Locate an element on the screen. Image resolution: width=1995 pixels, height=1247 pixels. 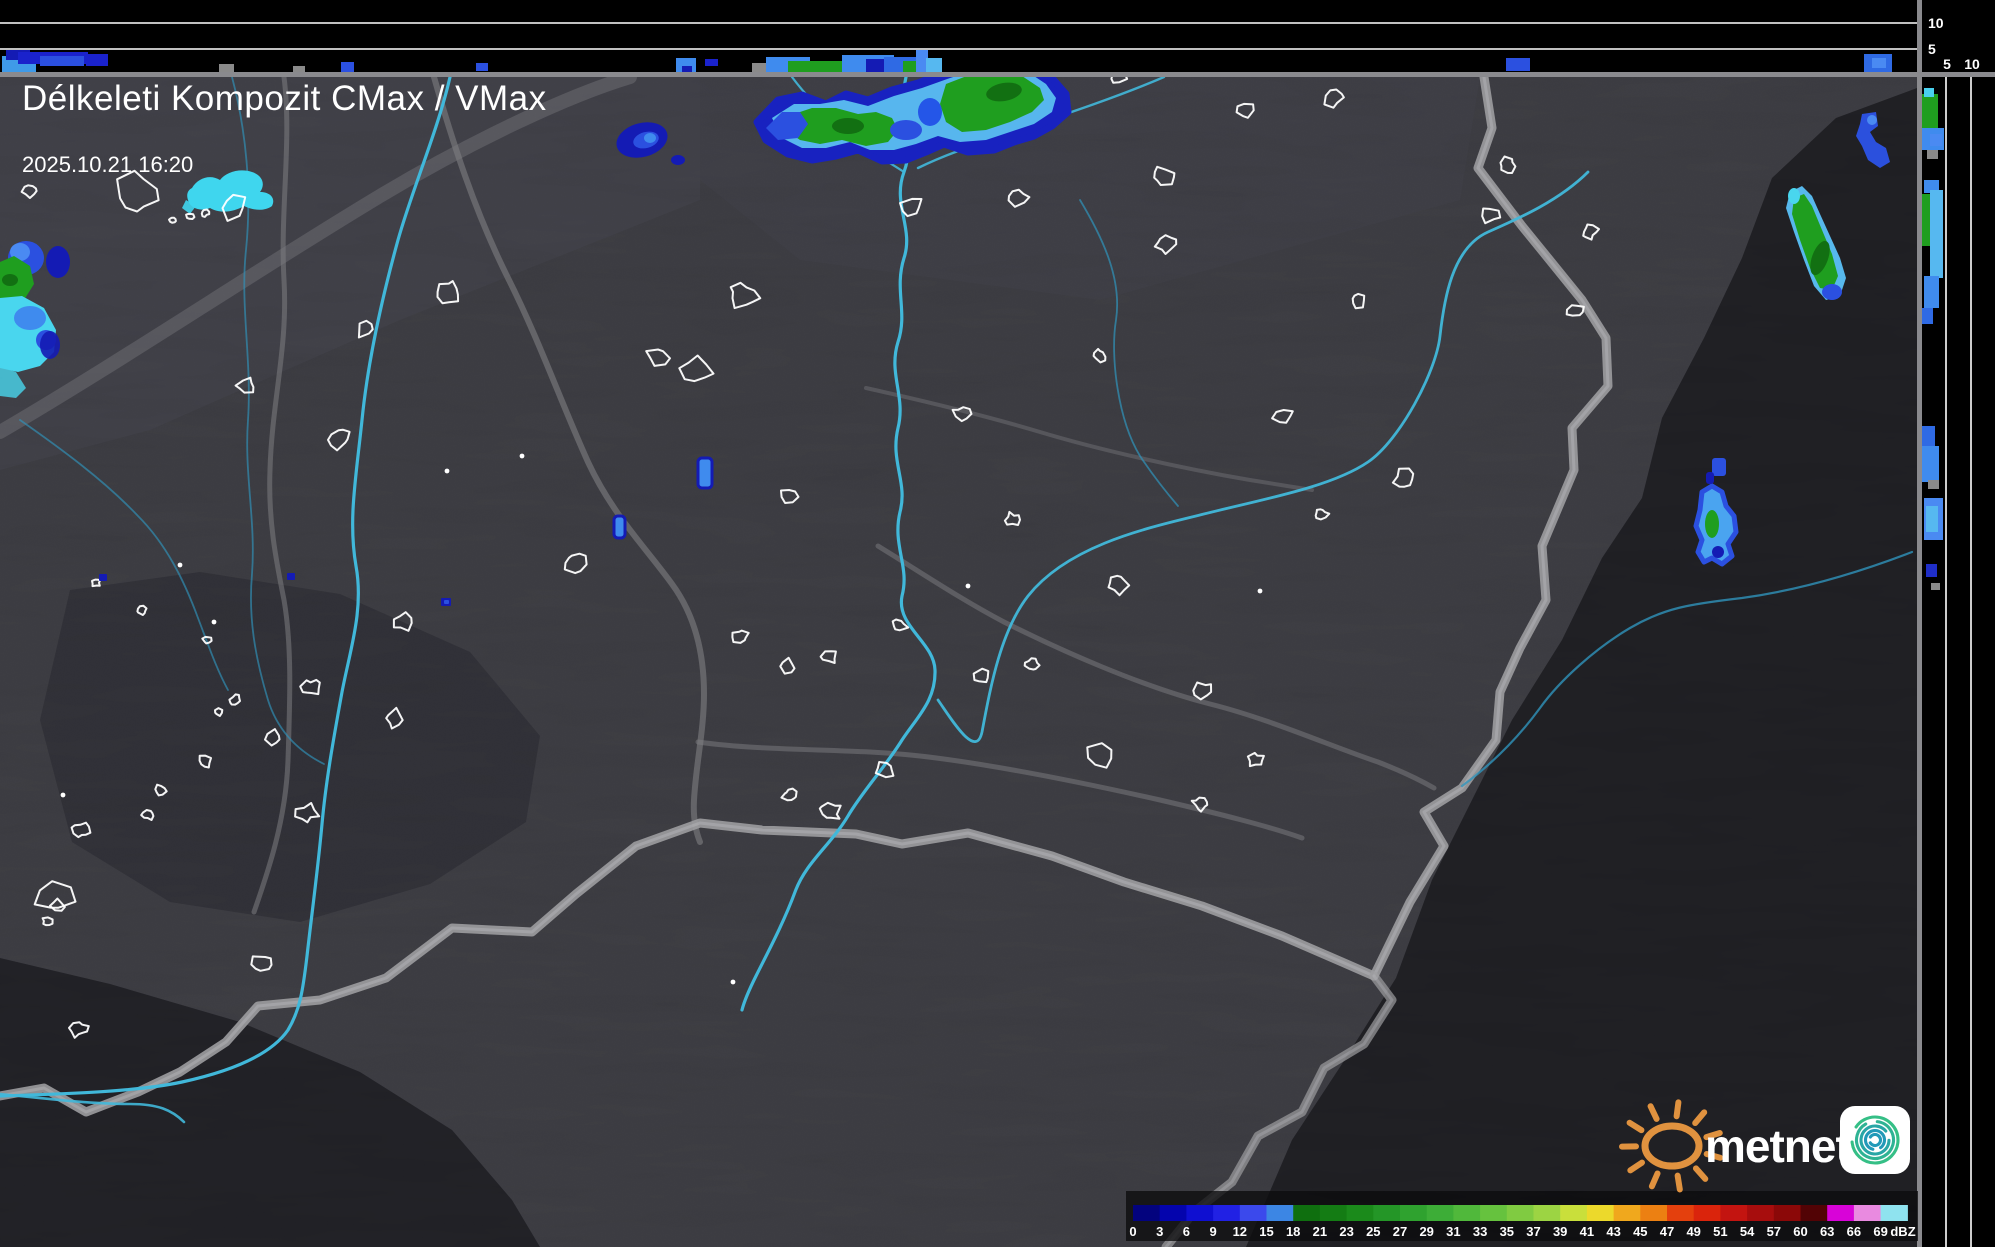
legend-tick: 35 is located at coordinates (1507, 1231).